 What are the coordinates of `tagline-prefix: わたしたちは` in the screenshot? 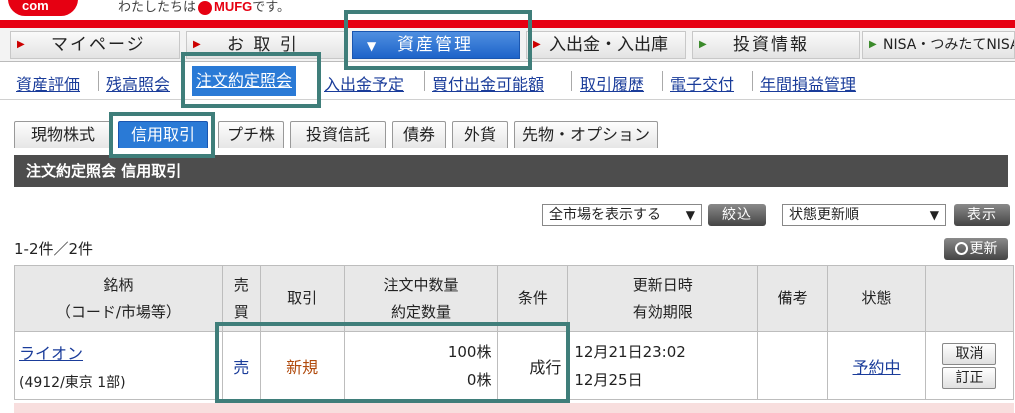 It's located at (157, 7).